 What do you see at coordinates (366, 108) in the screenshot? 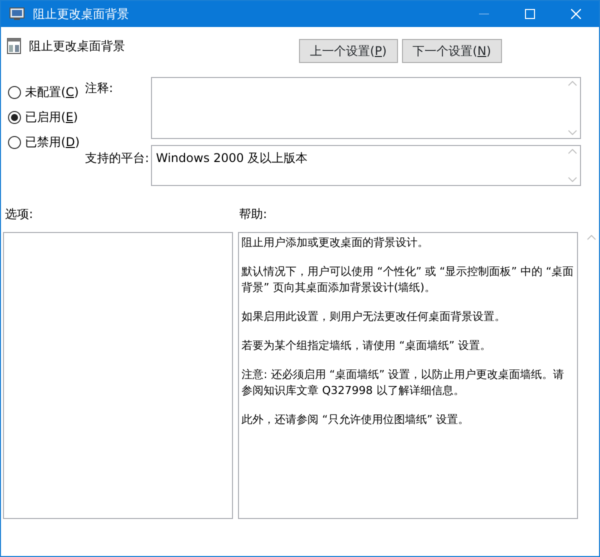
I see `comment-field` at bounding box center [366, 108].